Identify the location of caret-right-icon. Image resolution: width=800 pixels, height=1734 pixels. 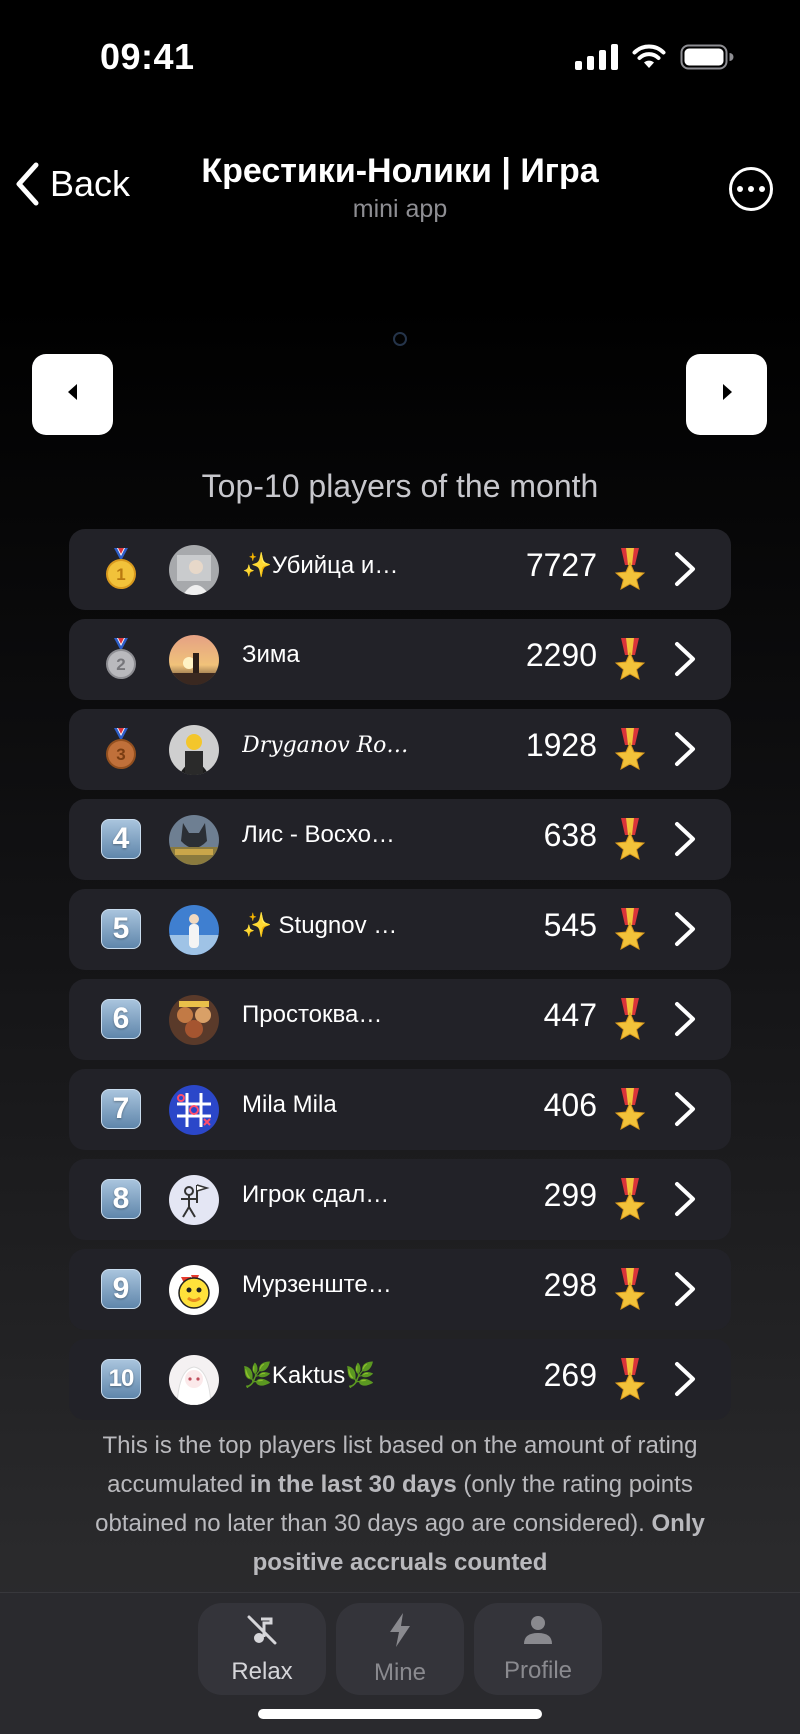
(727, 394).